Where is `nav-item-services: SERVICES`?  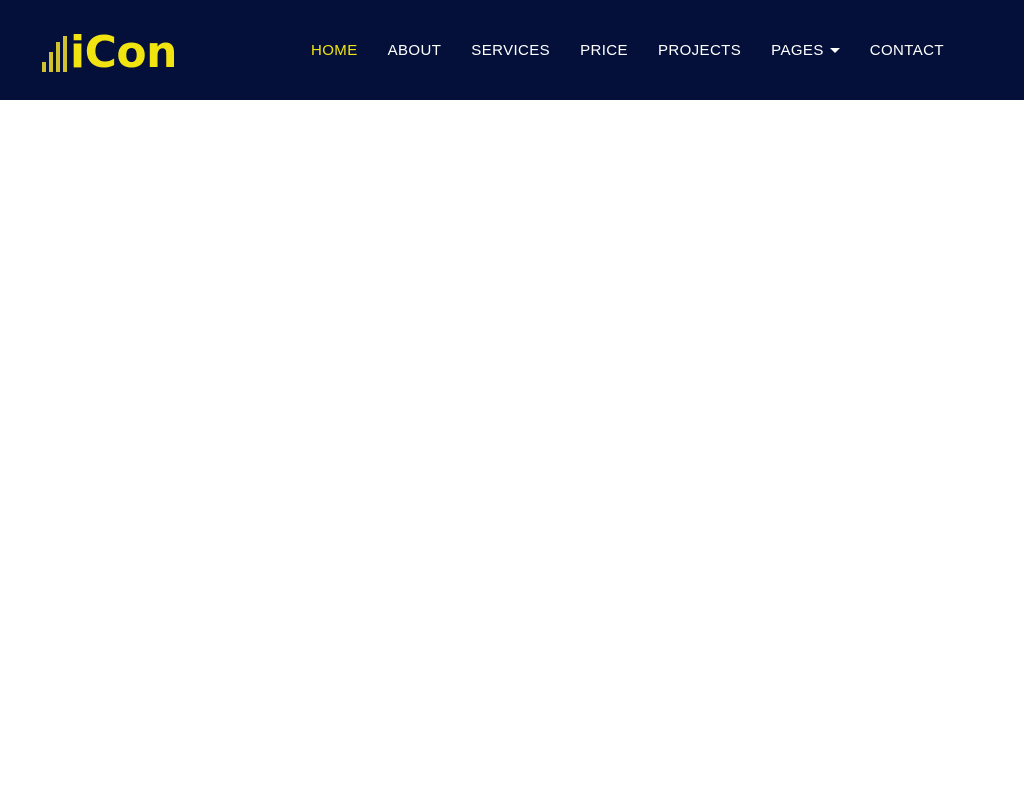 nav-item-services: SERVICES is located at coordinates (510, 50).